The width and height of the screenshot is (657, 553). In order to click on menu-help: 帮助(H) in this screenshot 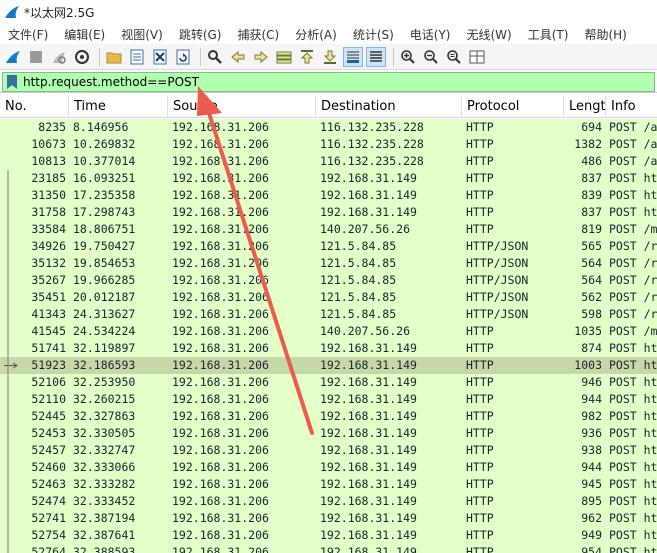, I will do `click(605, 34)`.